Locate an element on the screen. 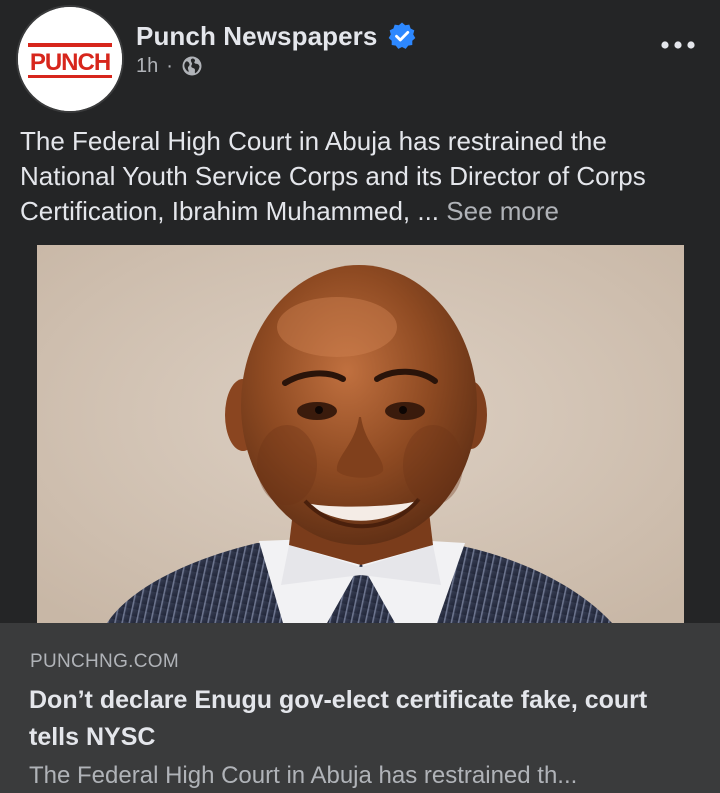  post-meta: 1h · is located at coordinates (169, 66).